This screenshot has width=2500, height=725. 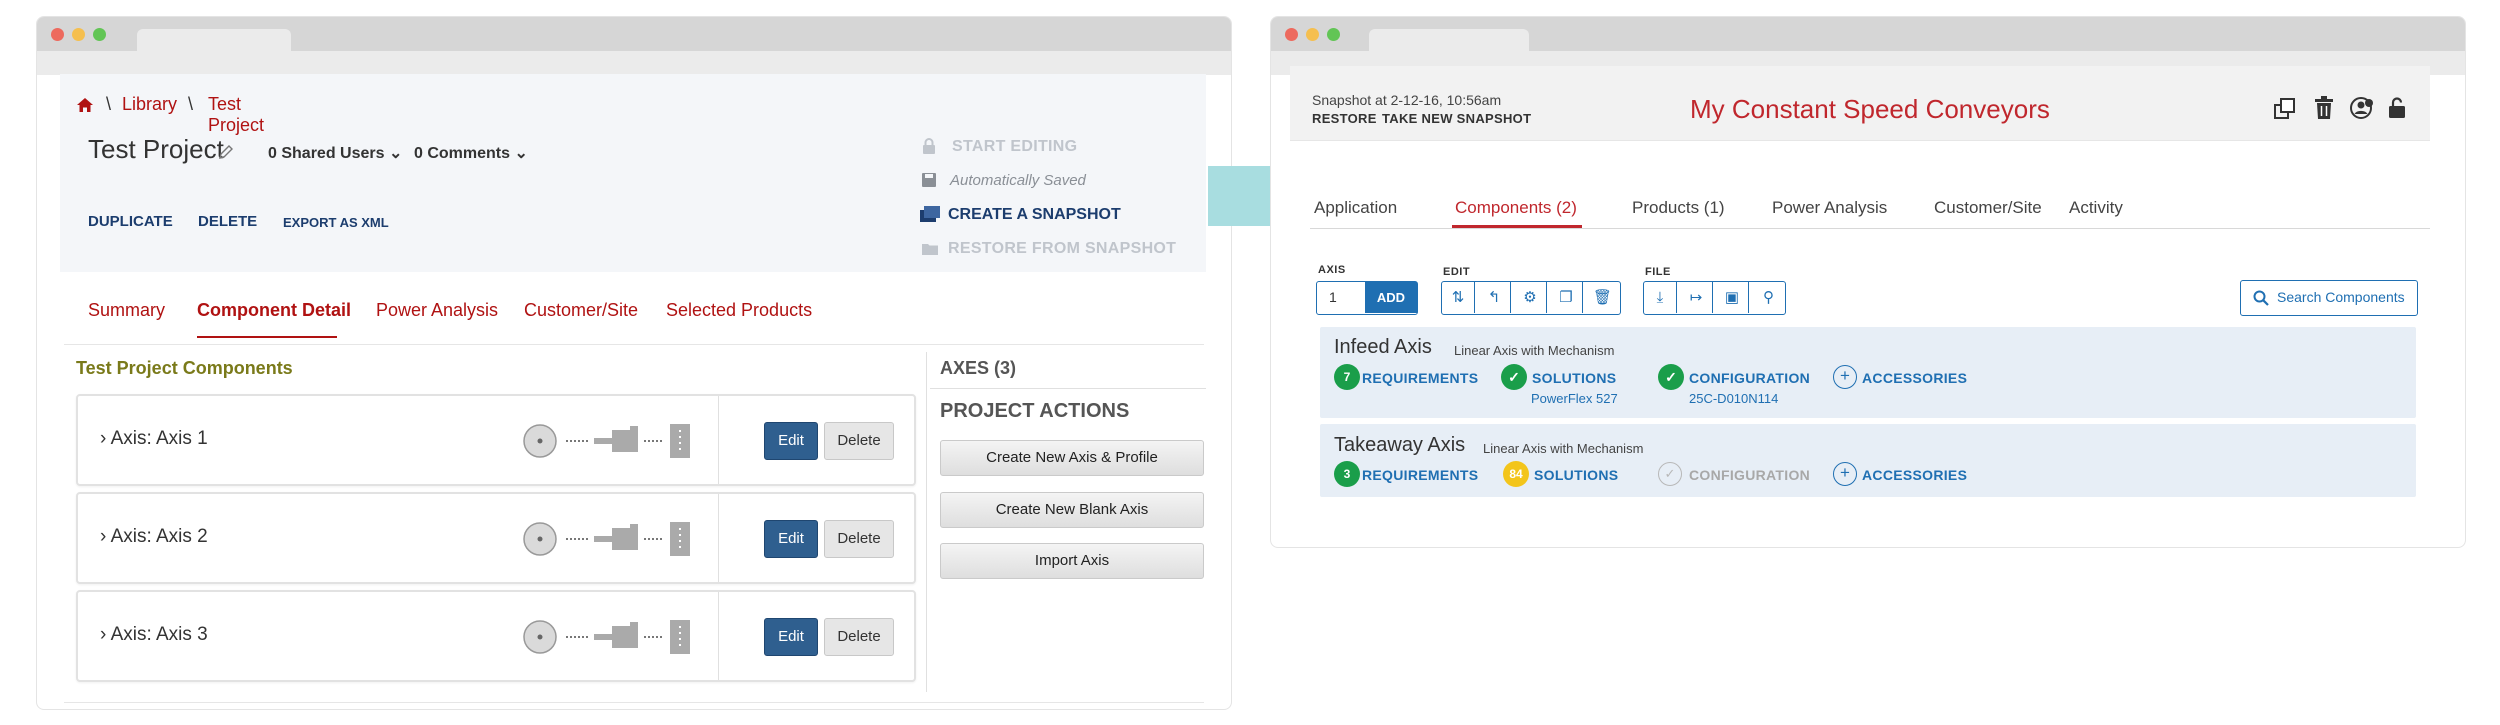 What do you see at coordinates (1072, 561) in the screenshot?
I see `import-axis-button: Import Axis` at bounding box center [1072, 561].